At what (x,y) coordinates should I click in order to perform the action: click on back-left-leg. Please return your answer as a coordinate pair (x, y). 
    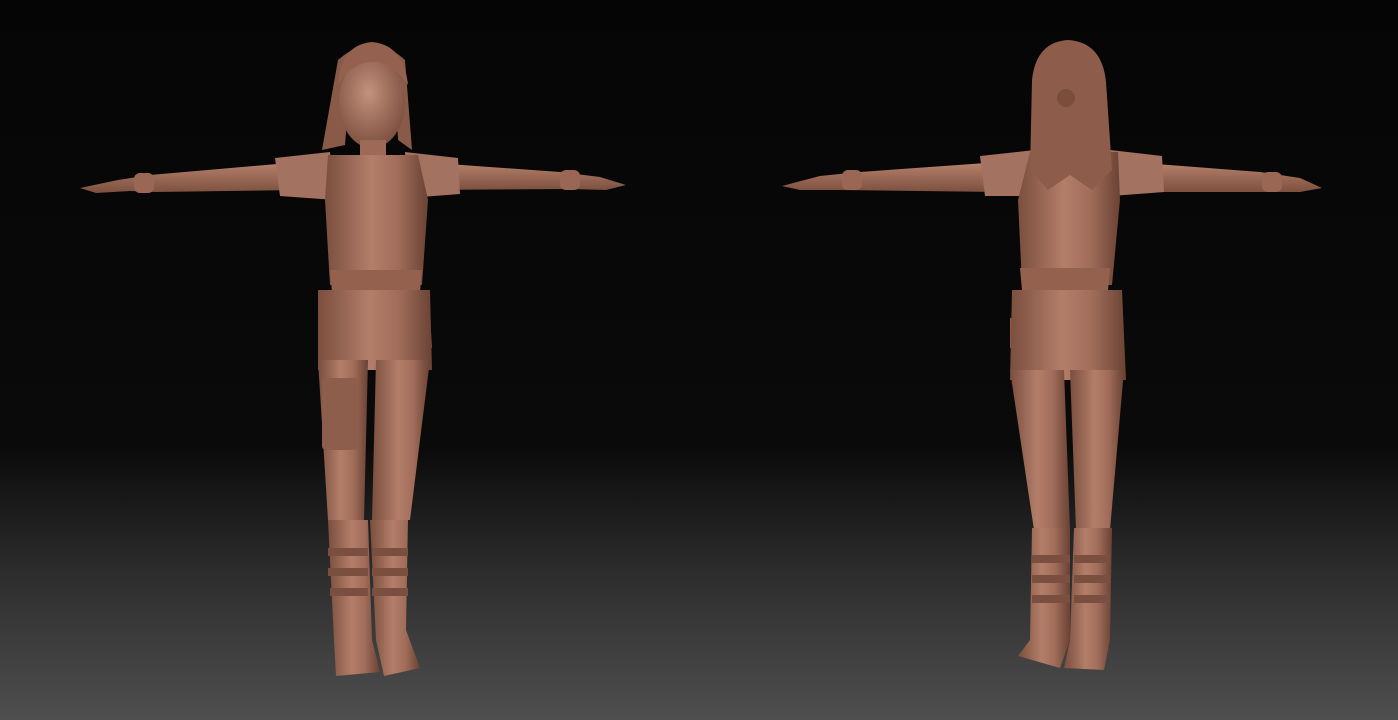
    Looking at the image, I should click on (1040, 450).